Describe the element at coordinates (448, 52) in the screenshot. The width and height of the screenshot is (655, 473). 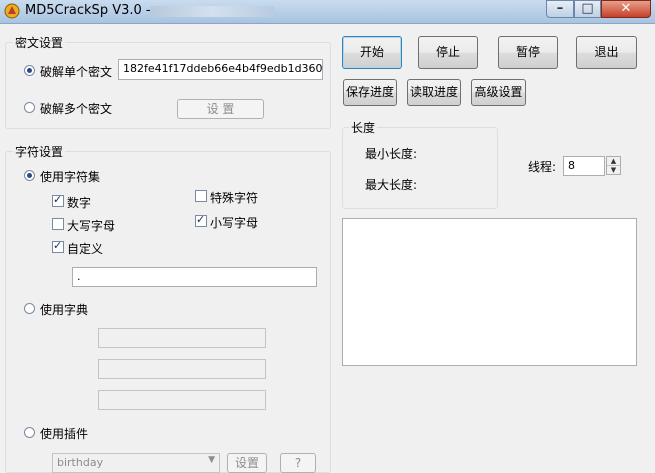
I see `stop-button: 停止` at that location.